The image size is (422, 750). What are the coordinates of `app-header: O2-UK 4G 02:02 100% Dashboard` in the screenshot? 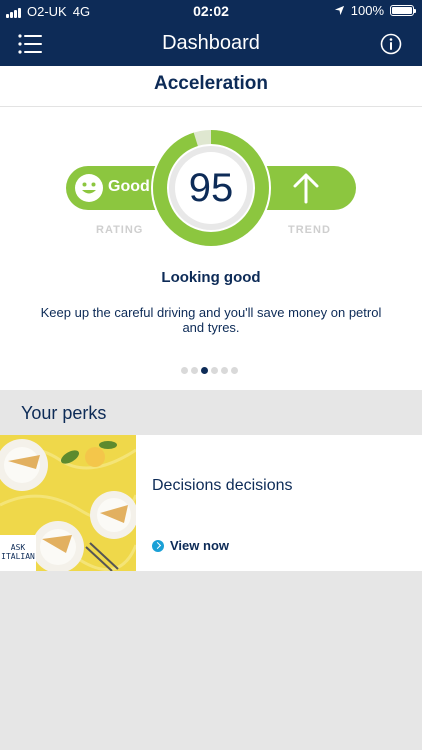 It's located at (211, 33).